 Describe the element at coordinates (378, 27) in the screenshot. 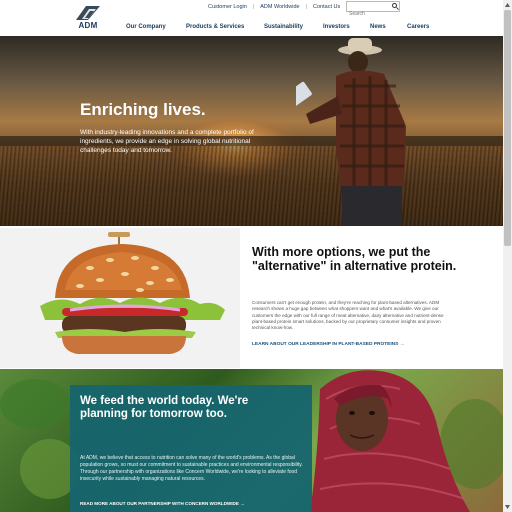

I see `nav-news: News` at that location.